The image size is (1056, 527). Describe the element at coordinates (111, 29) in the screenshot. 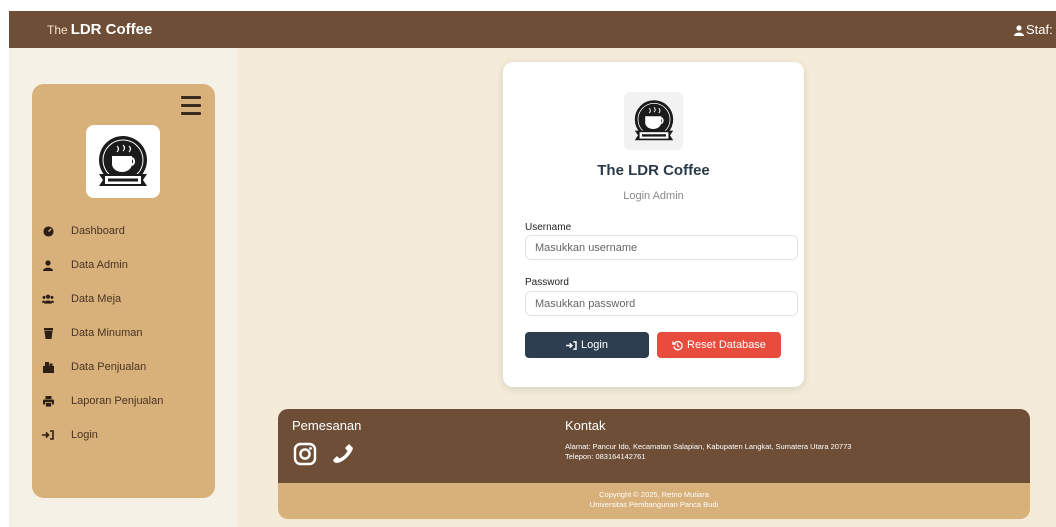

I see `brand-name: LDR Coffee` at that location.